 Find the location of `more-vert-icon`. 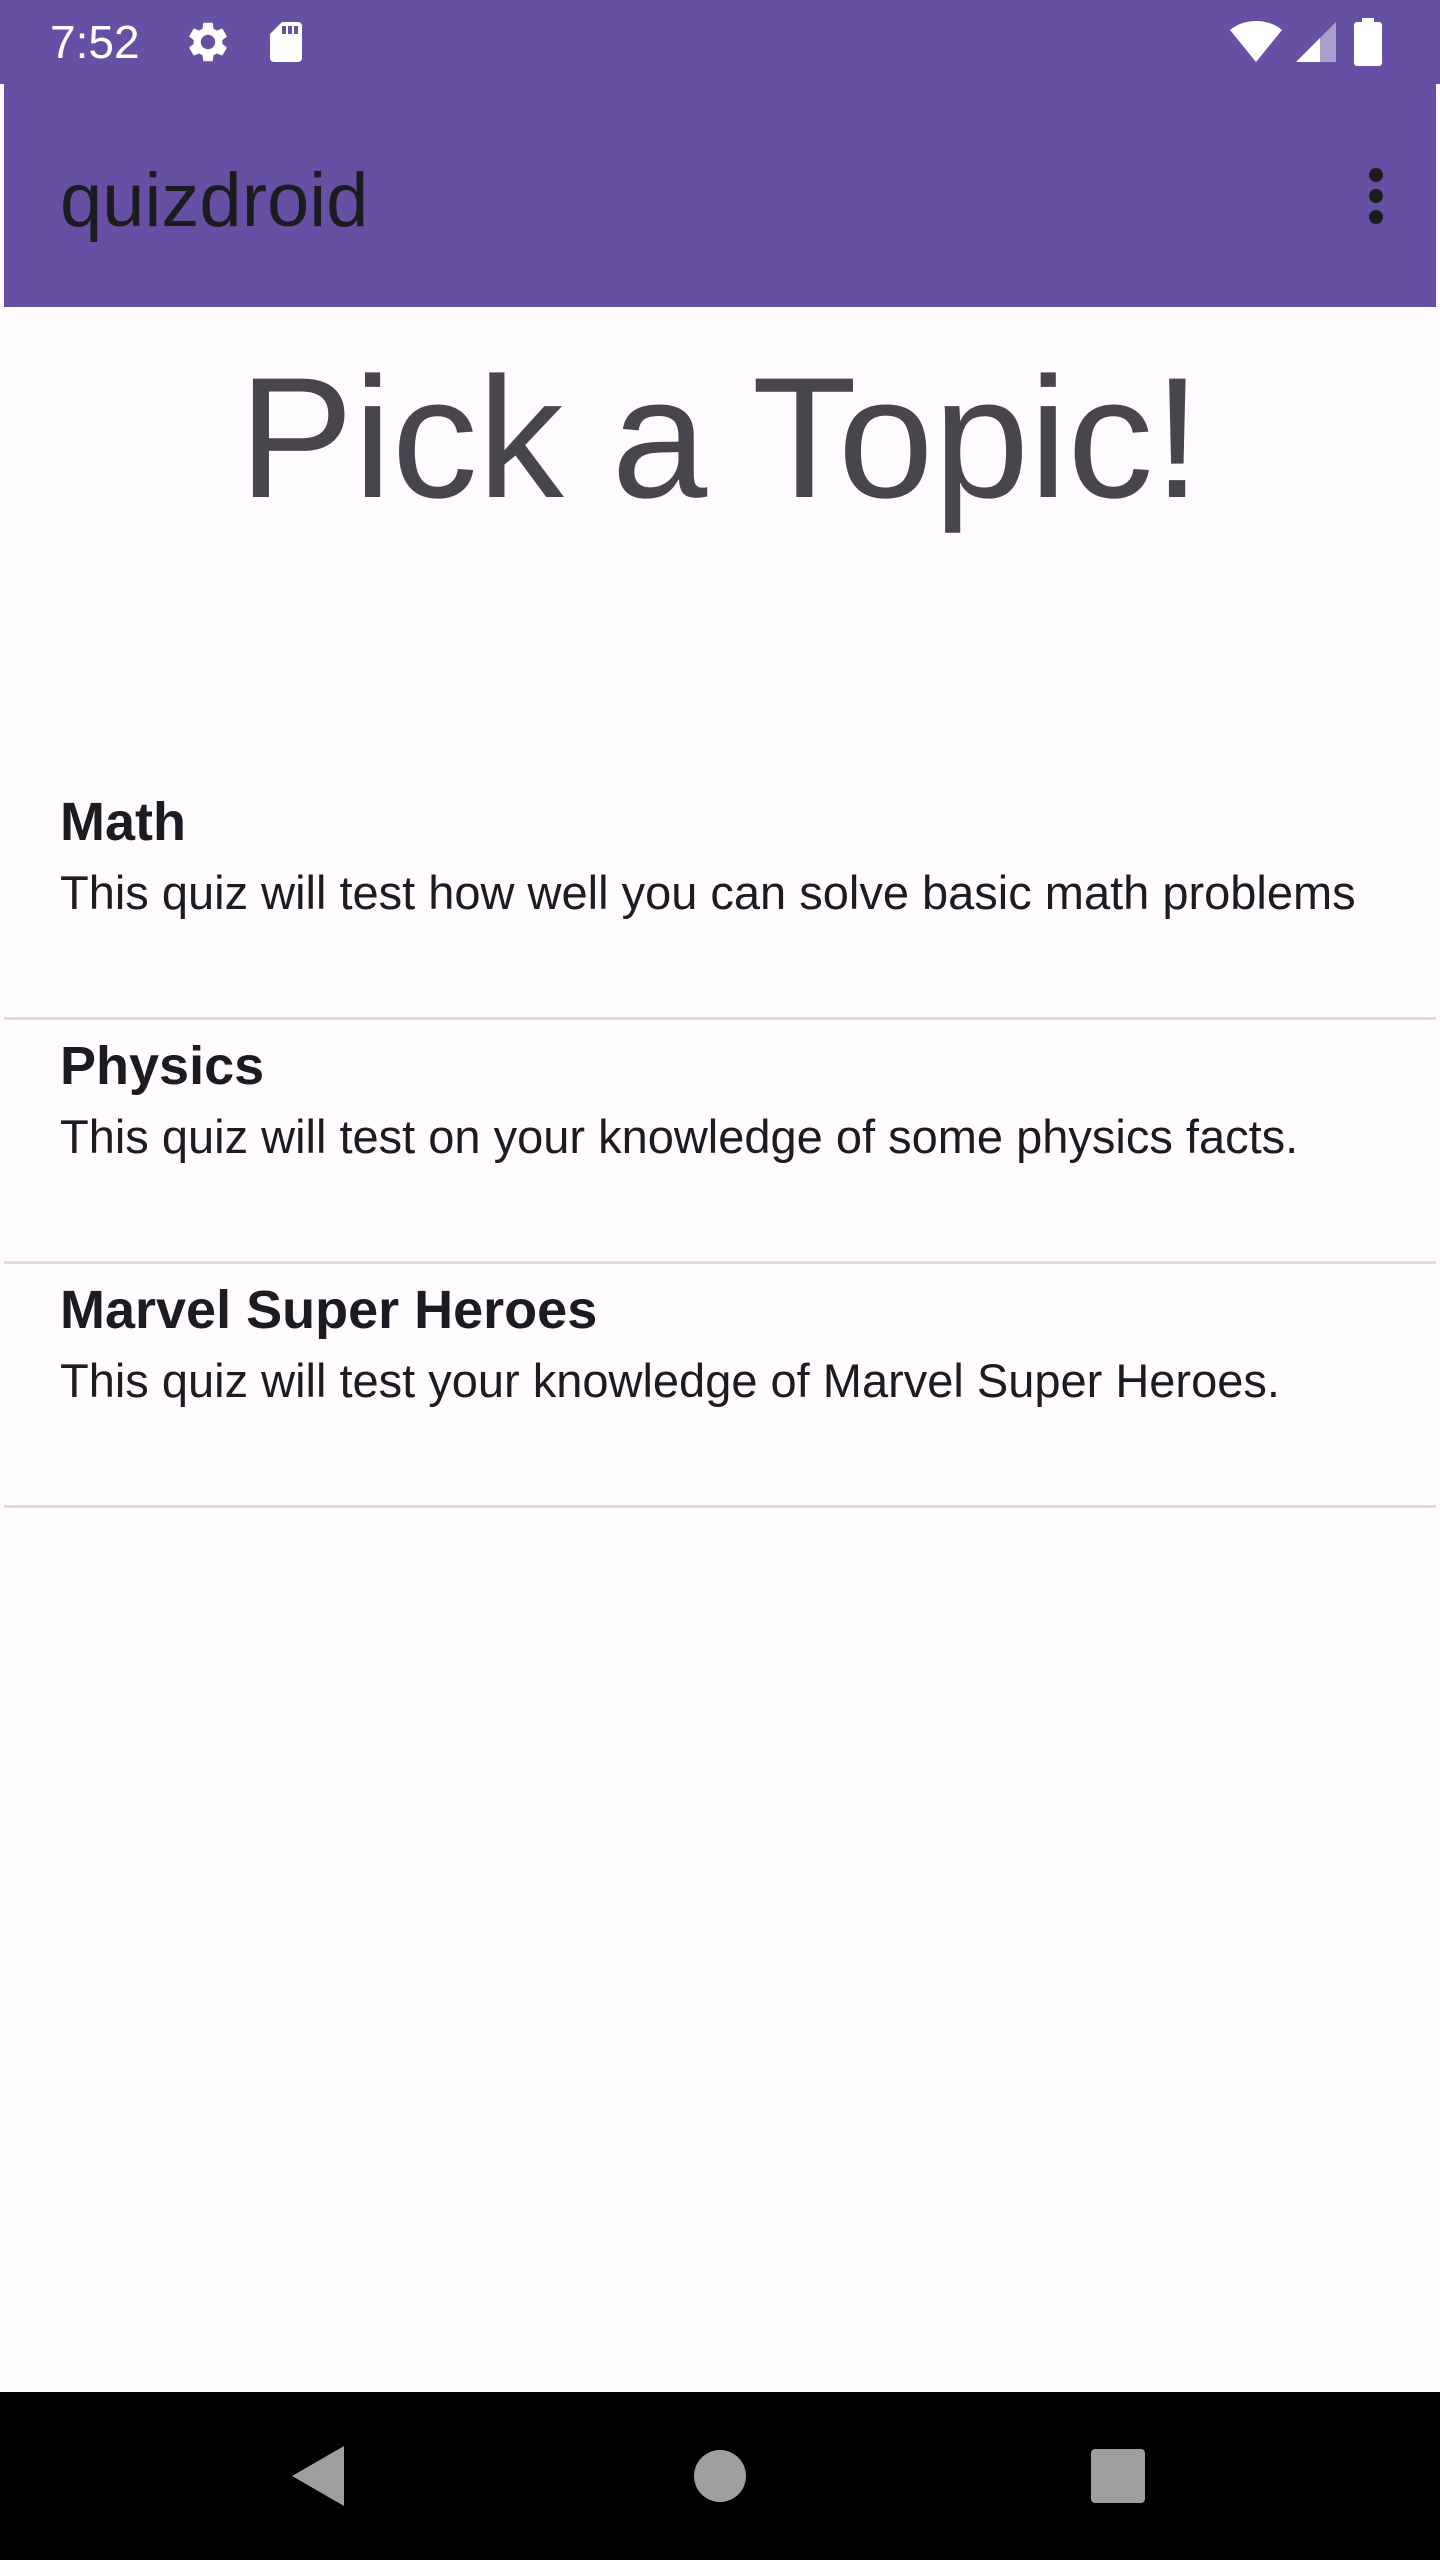

more-vert-icon is located at coordinates (1376, 175).